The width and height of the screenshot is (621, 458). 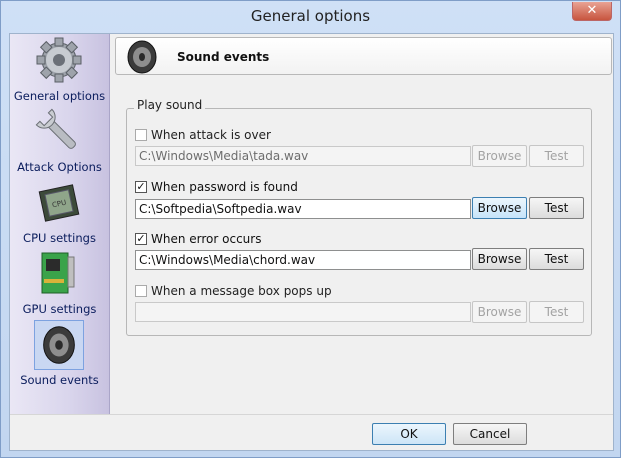 I want to click on section-header: Sound events, so click(x=363, y=56).